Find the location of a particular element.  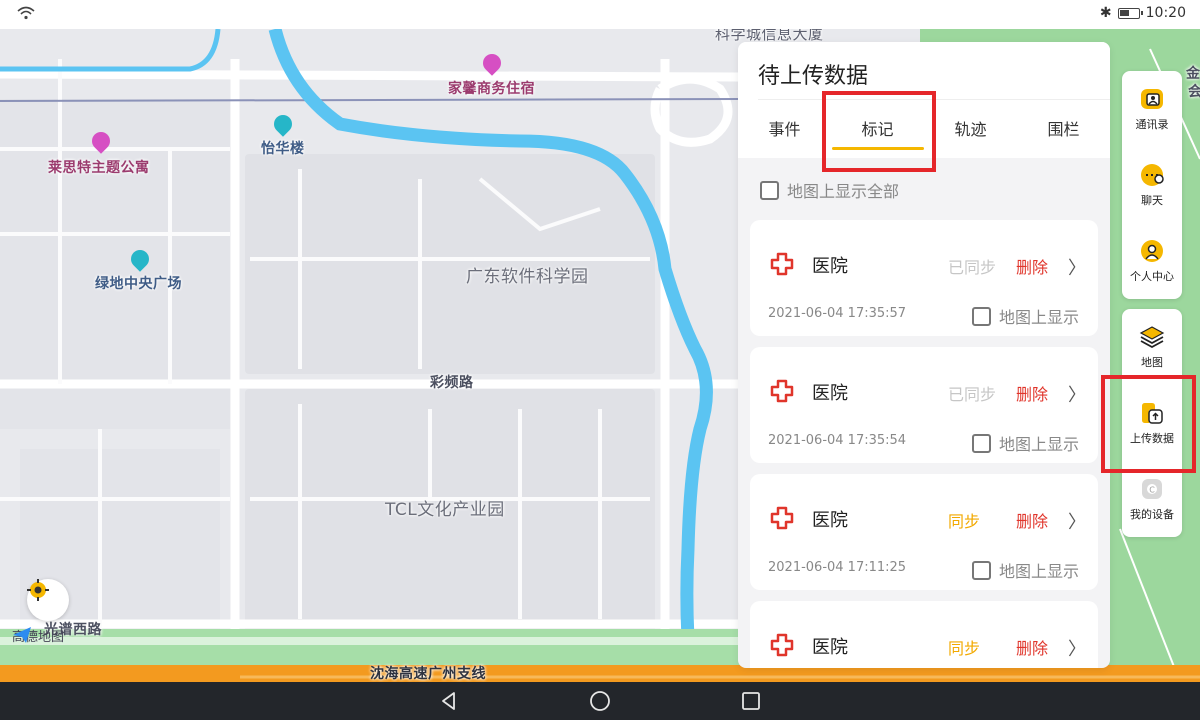

recents-icon is located at coordinates (751, 701).